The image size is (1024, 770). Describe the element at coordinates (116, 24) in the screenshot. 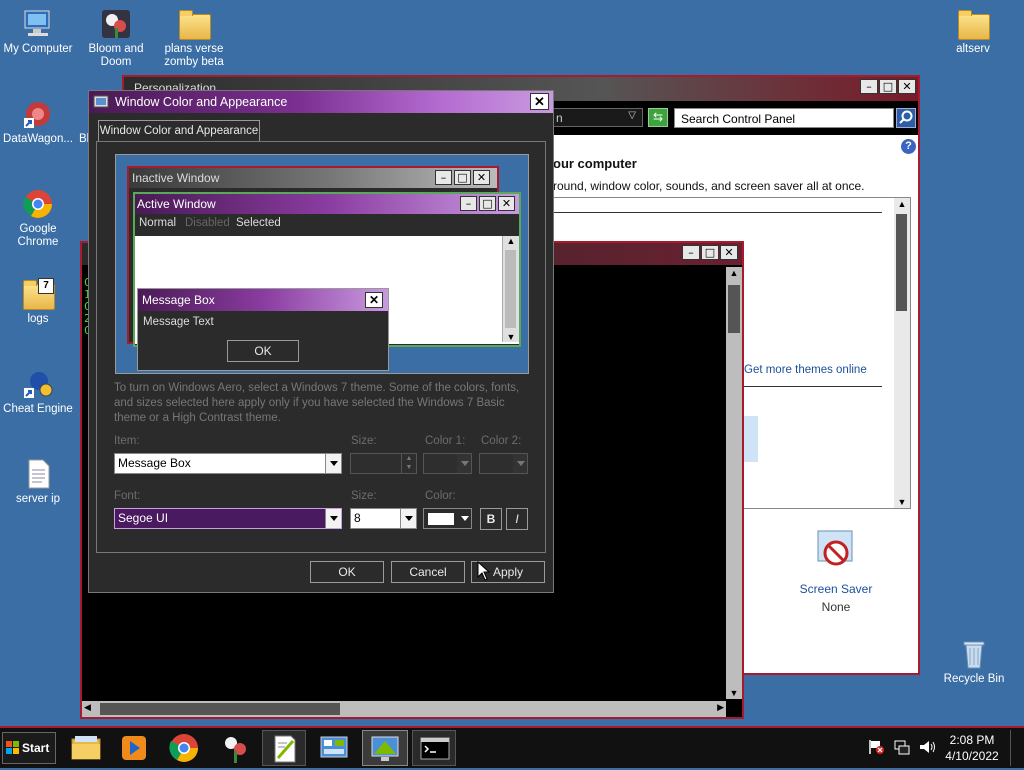

I see `flower-app-icon` at that location.